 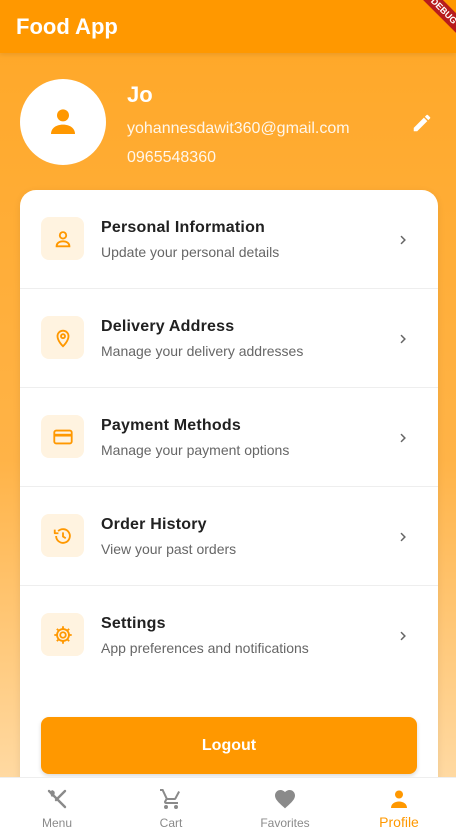 What do you see at coordinates (202, 351) in the screenshot?
I see `menu-item-subtitle: Manage your delivery addresses` at bounding box center [202, 351].